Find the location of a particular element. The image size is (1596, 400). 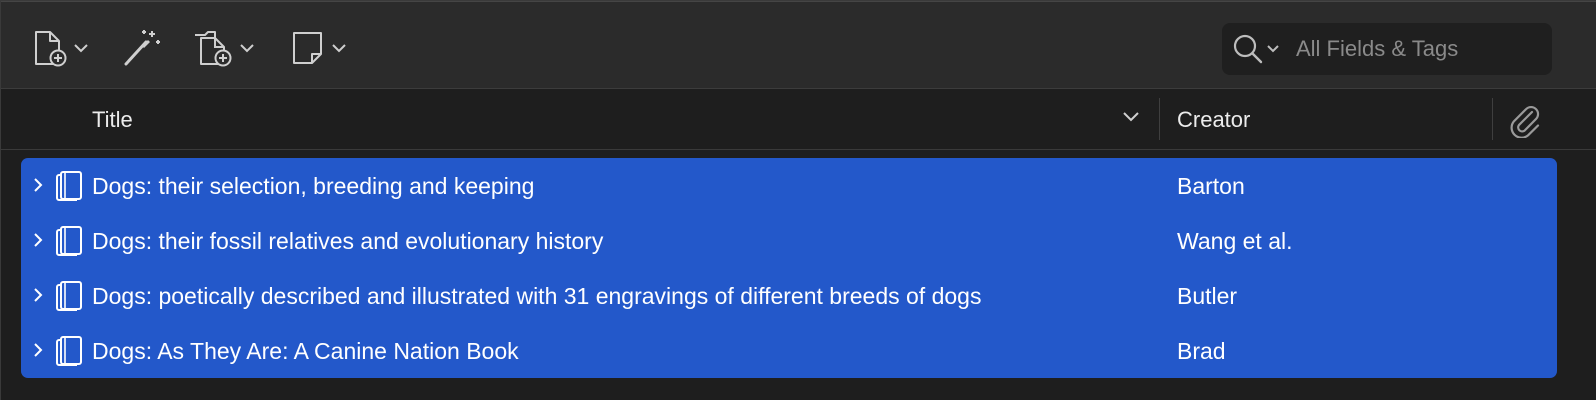

title-column-header: Title is located at coordinates (112, 120).